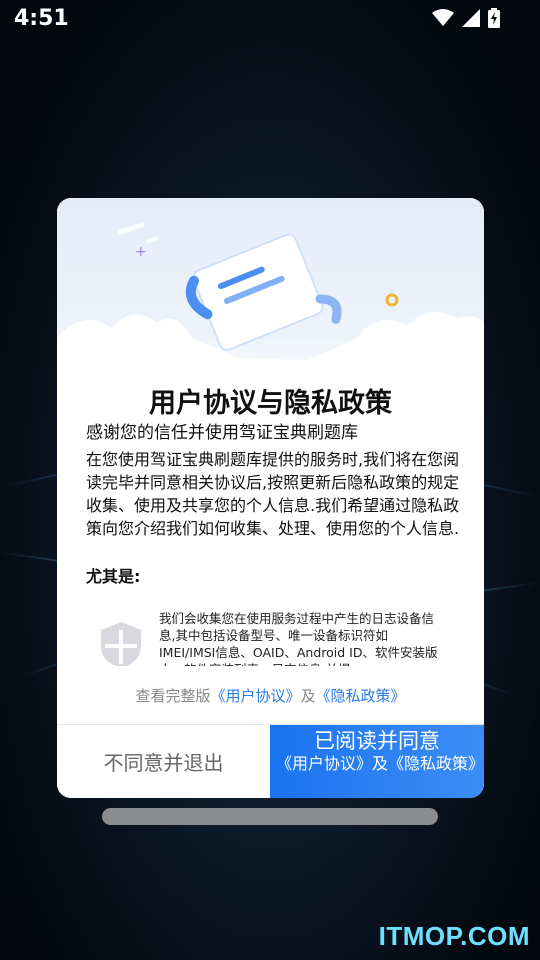 This screenshot has width=540, height=960. What do you see at coordinates (270, 20) in the screenshot?
I see `status-bar: 4:51` at bounding box center [270, 20].